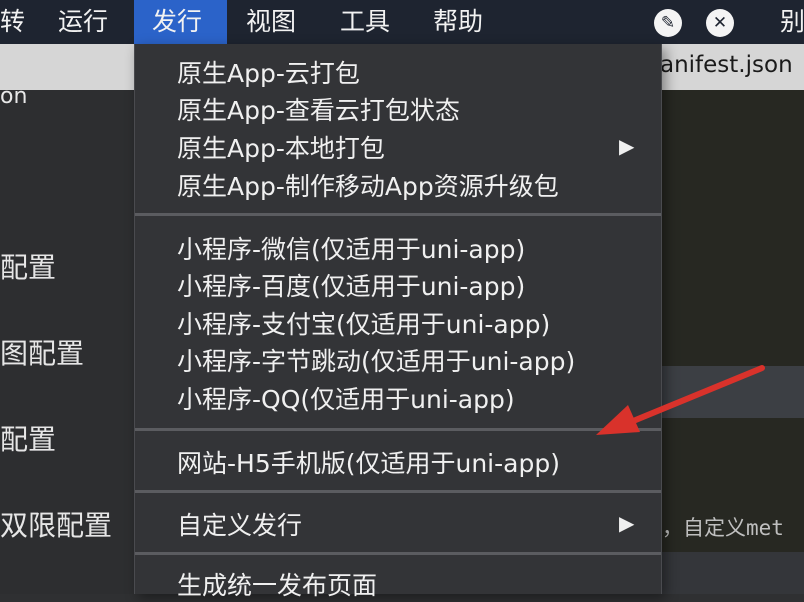 The width and height of the screenshot is (804, 602). Describe the element at coordinates (271, 22) in the screenshot. I see `menu-item-view: 视图` at that location.